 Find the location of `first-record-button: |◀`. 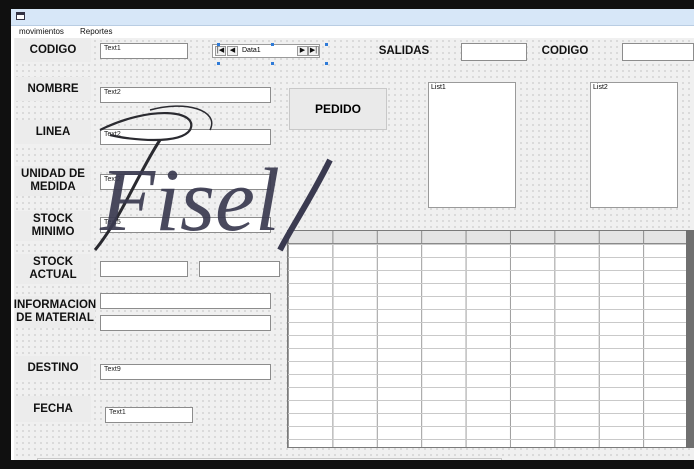

first-record-button: |◀ is located at coordinates (220, 51).